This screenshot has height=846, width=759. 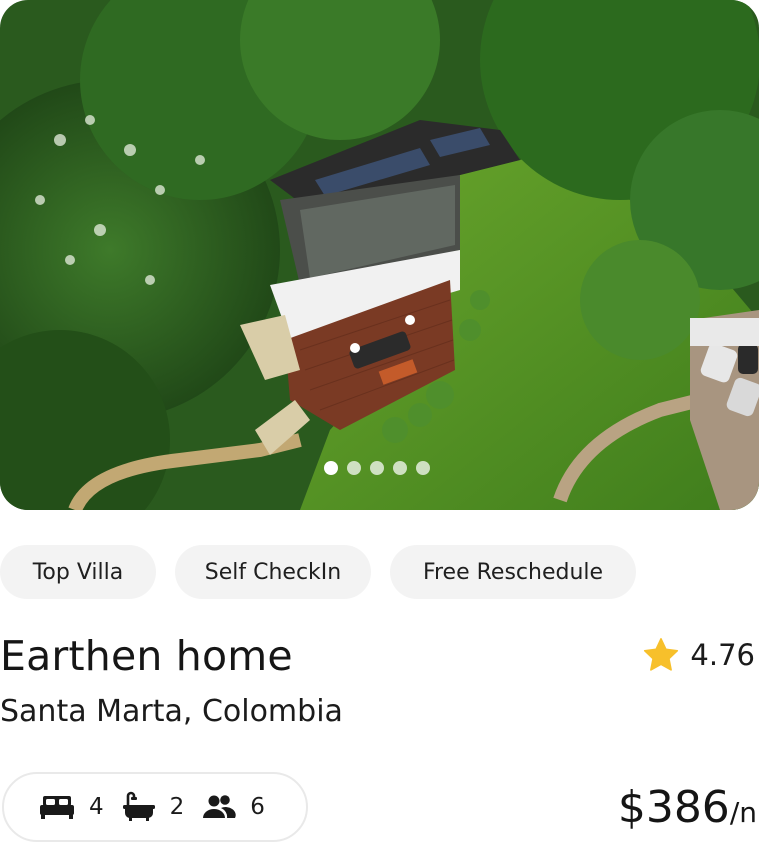 I want to click on amenities-pill: 4 2 6, so click(x=155, y=807).